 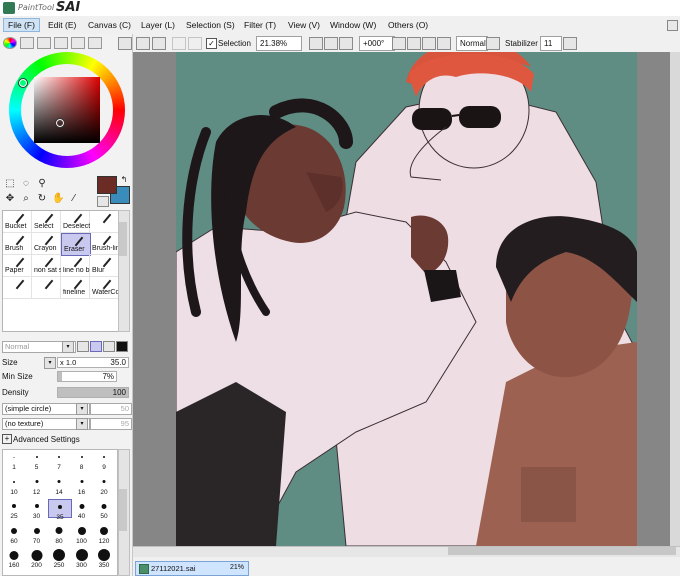 I want to click on swap-colors-icon: ↰, so click(x=124, y=180).